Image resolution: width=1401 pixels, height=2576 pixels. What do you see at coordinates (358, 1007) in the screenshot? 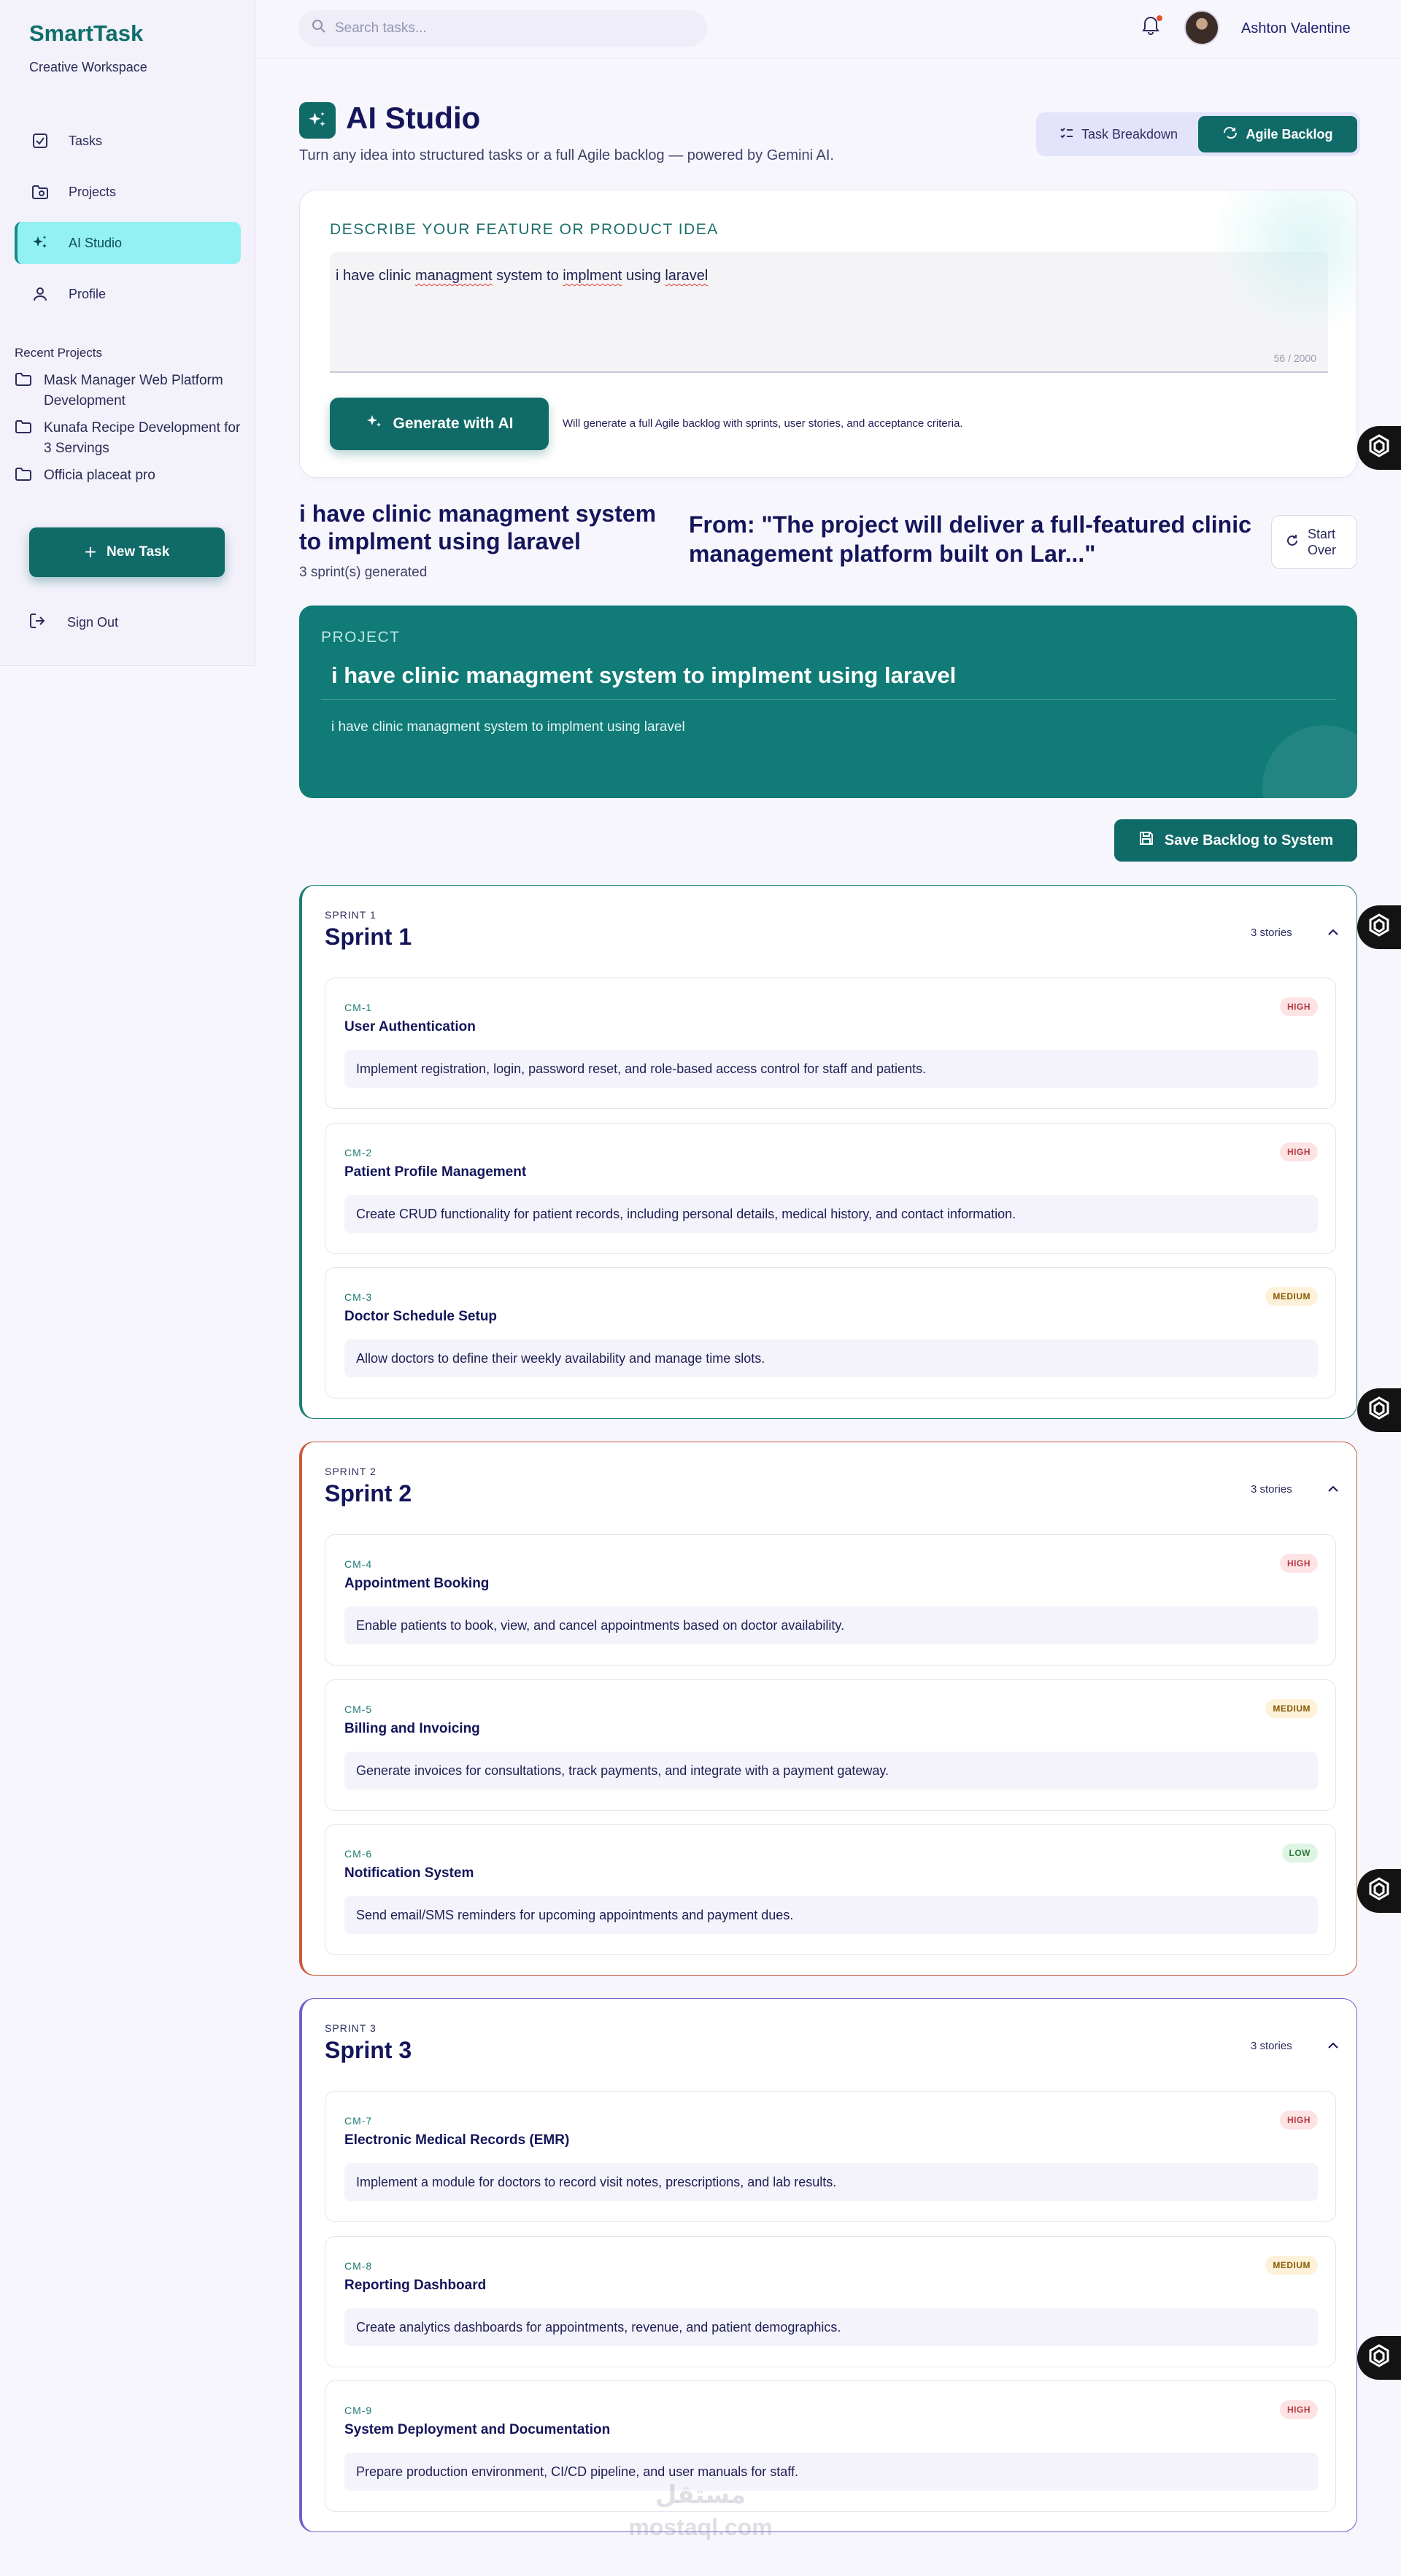
I see `story-id: CM-1` at bounding box center [358, 1007].